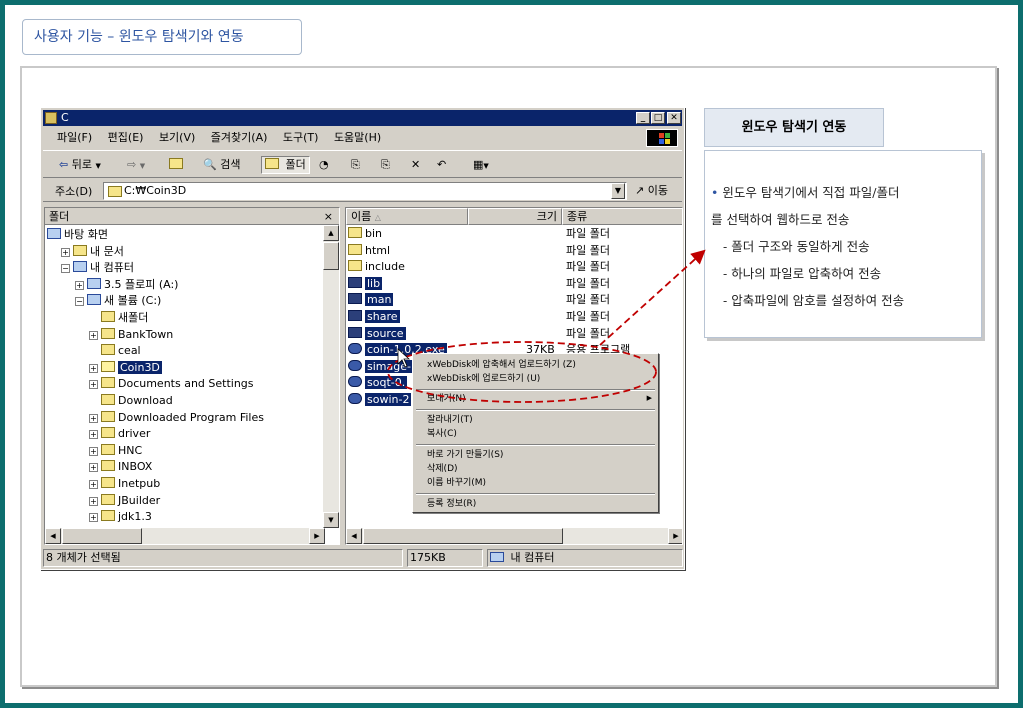  Describe the element at coordinates (94, 283) in the screenshot. I see `floppy-icon` at that location.